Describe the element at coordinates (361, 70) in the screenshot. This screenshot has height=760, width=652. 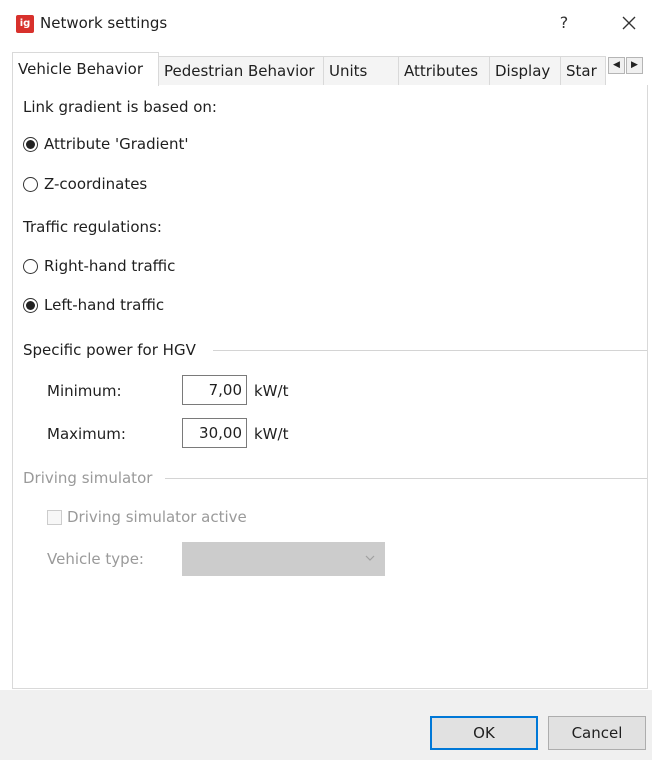
I see `tab-units: Units` at that location.